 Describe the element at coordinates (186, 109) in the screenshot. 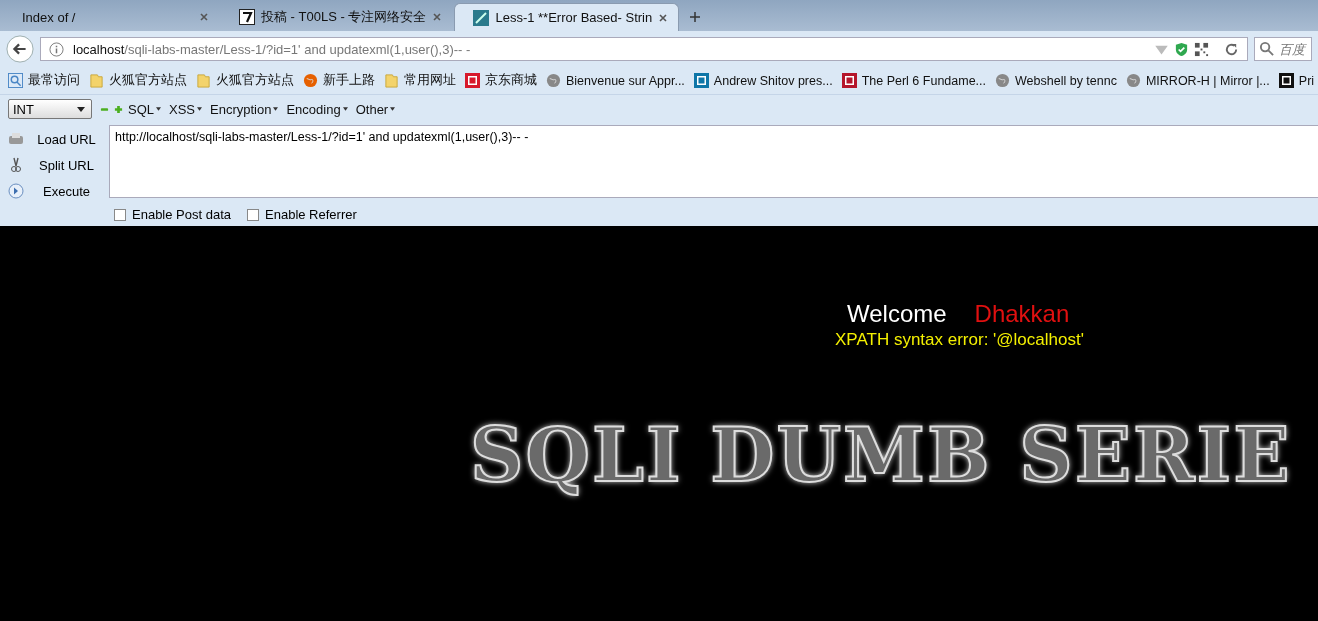

I see `menu-item: XSS` at that location.